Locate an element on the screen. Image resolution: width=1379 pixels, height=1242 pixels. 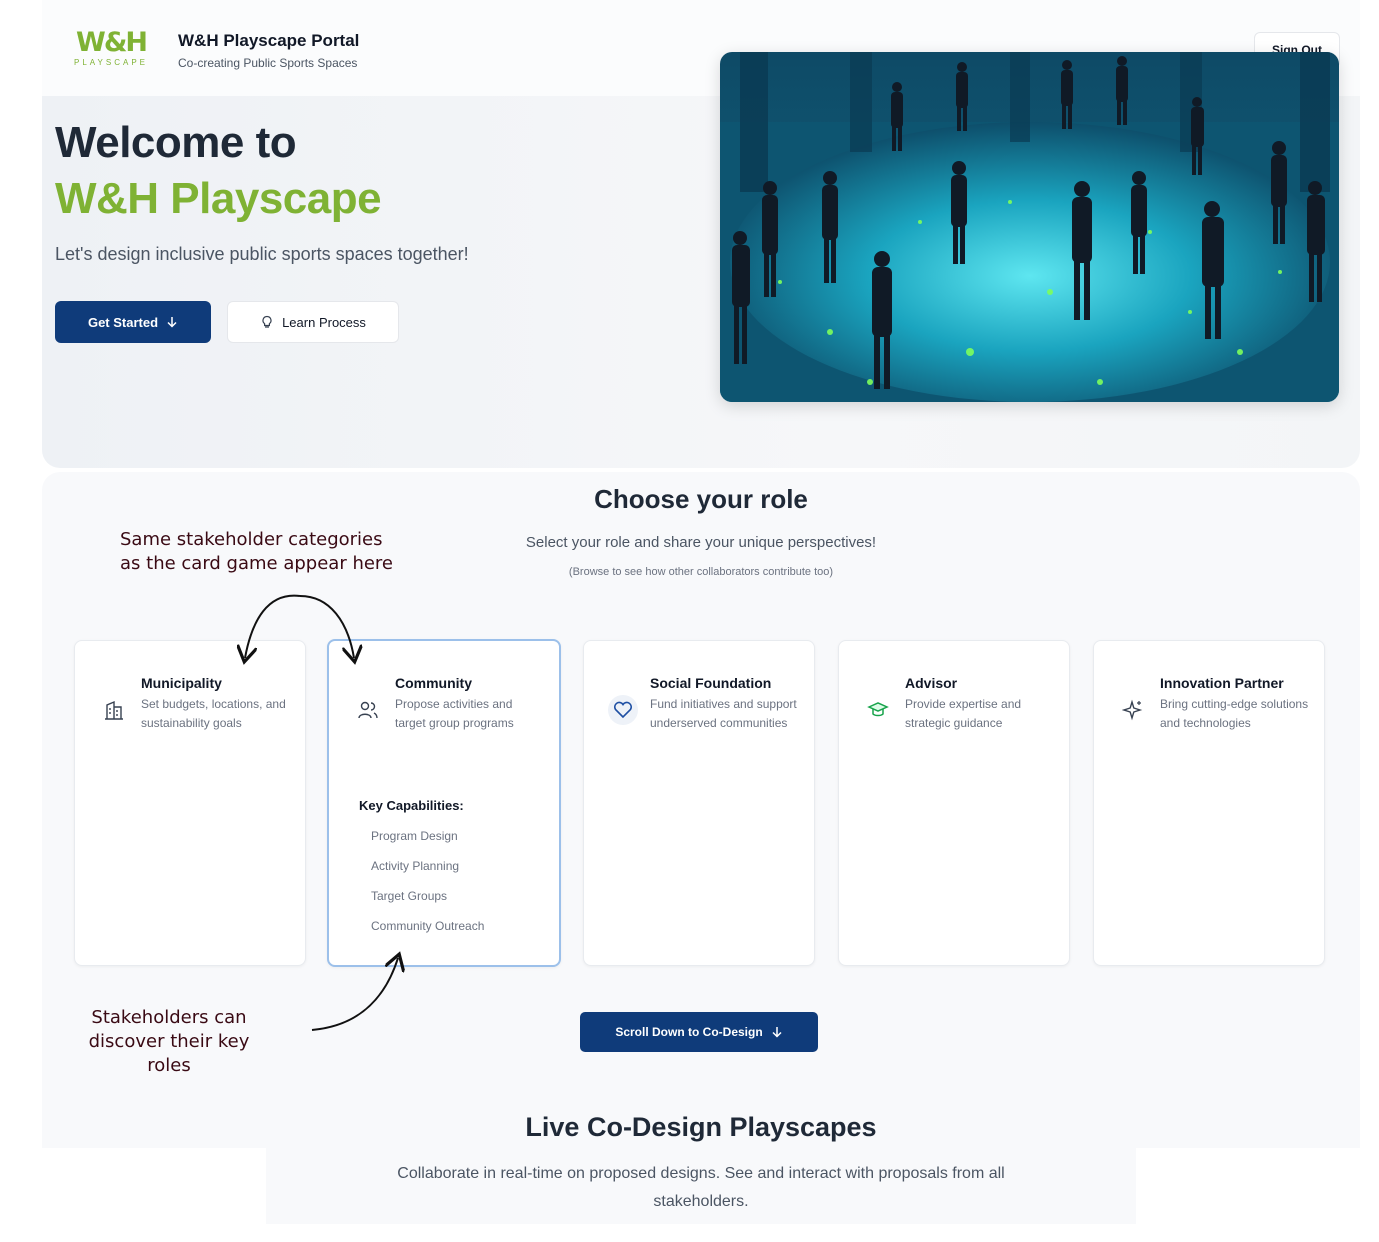
logo-subtext: PLAYSCAPE is located at coordinates (111, 62).